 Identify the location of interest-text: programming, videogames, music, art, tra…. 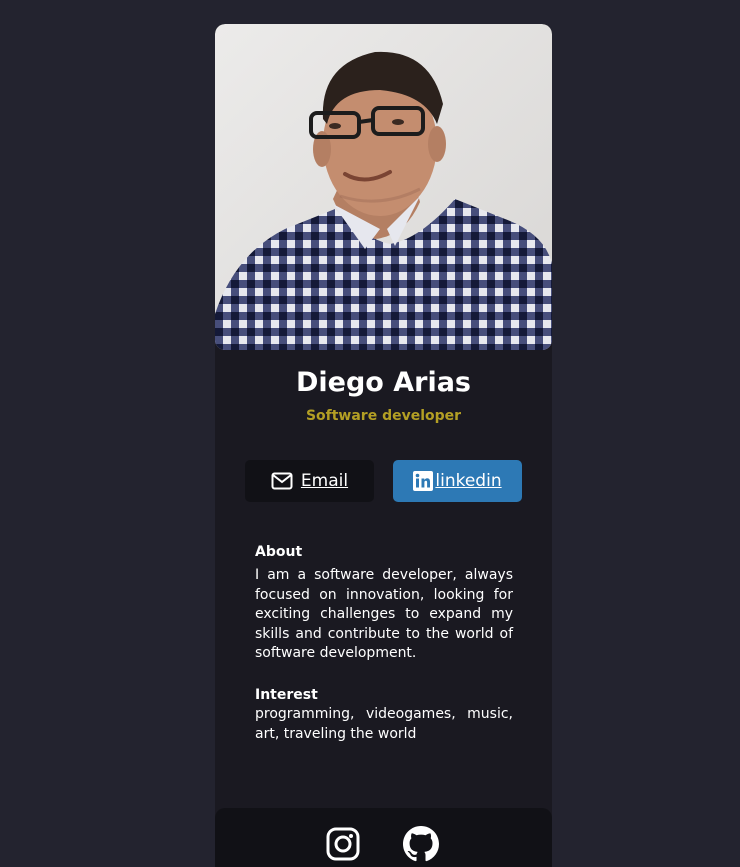
(384, 724).